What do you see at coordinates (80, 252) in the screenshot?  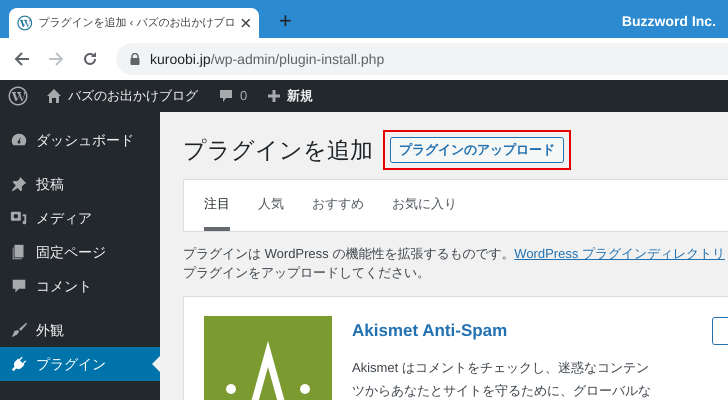 I see `sidebar-item: 固定ページ` at bounding box center [80, 252].